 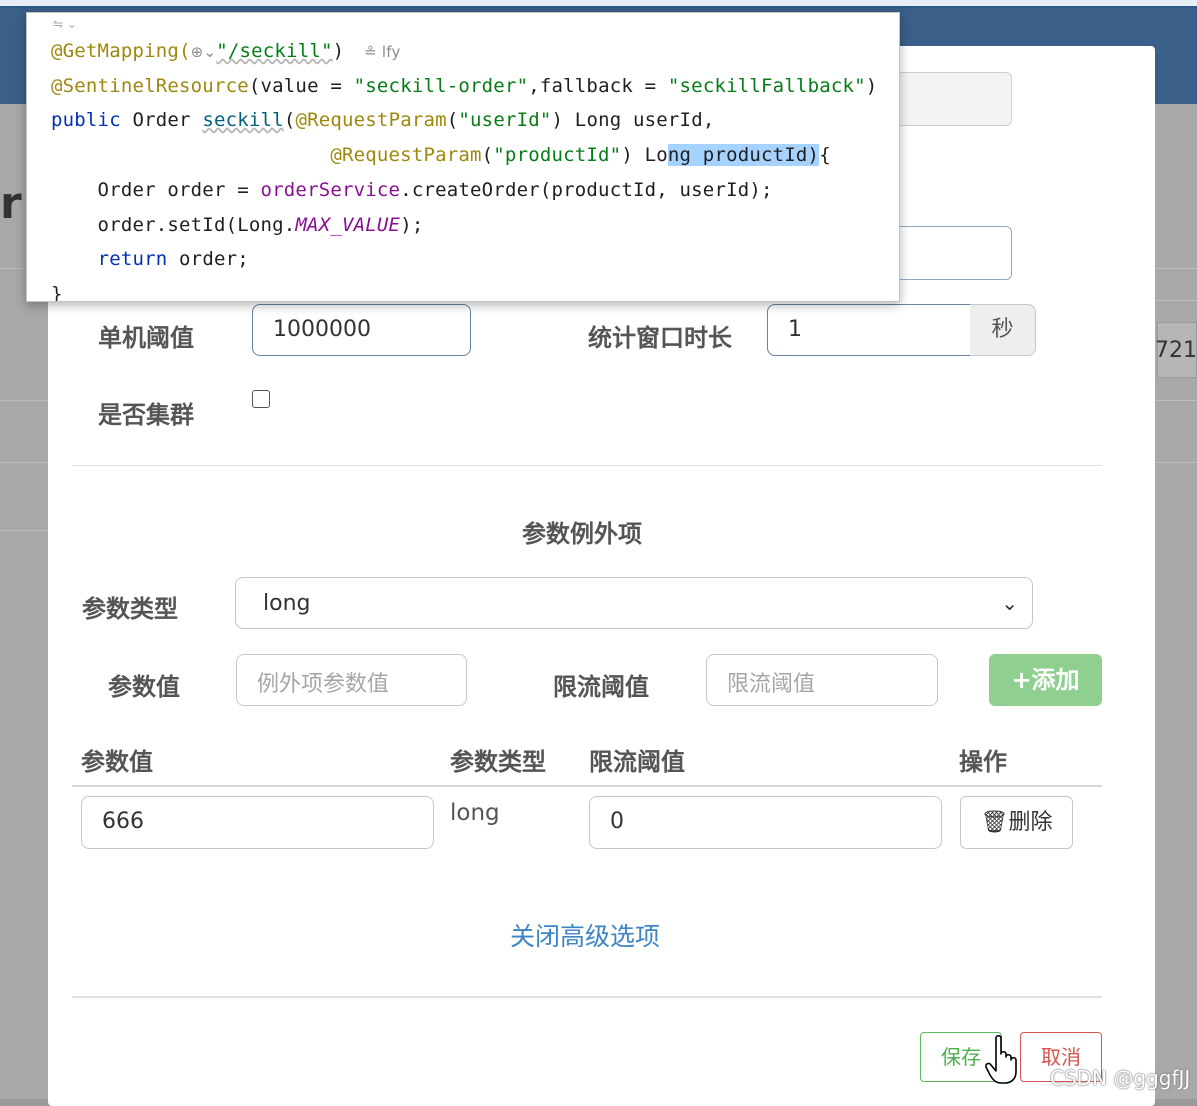 I want to click on table-header-param-value: 参数值, so click(x=117, y=762).